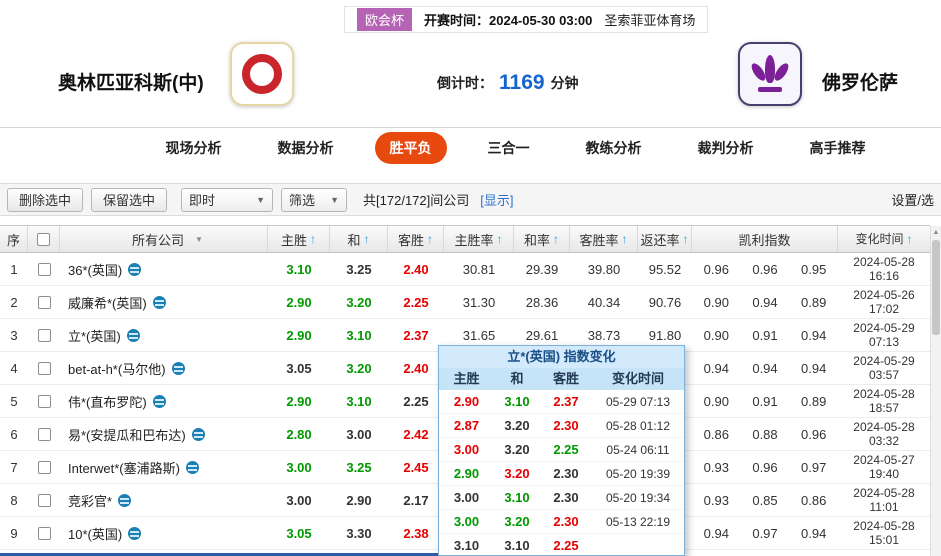  I want to click on scrollbar-thumb, so click(936, 287).